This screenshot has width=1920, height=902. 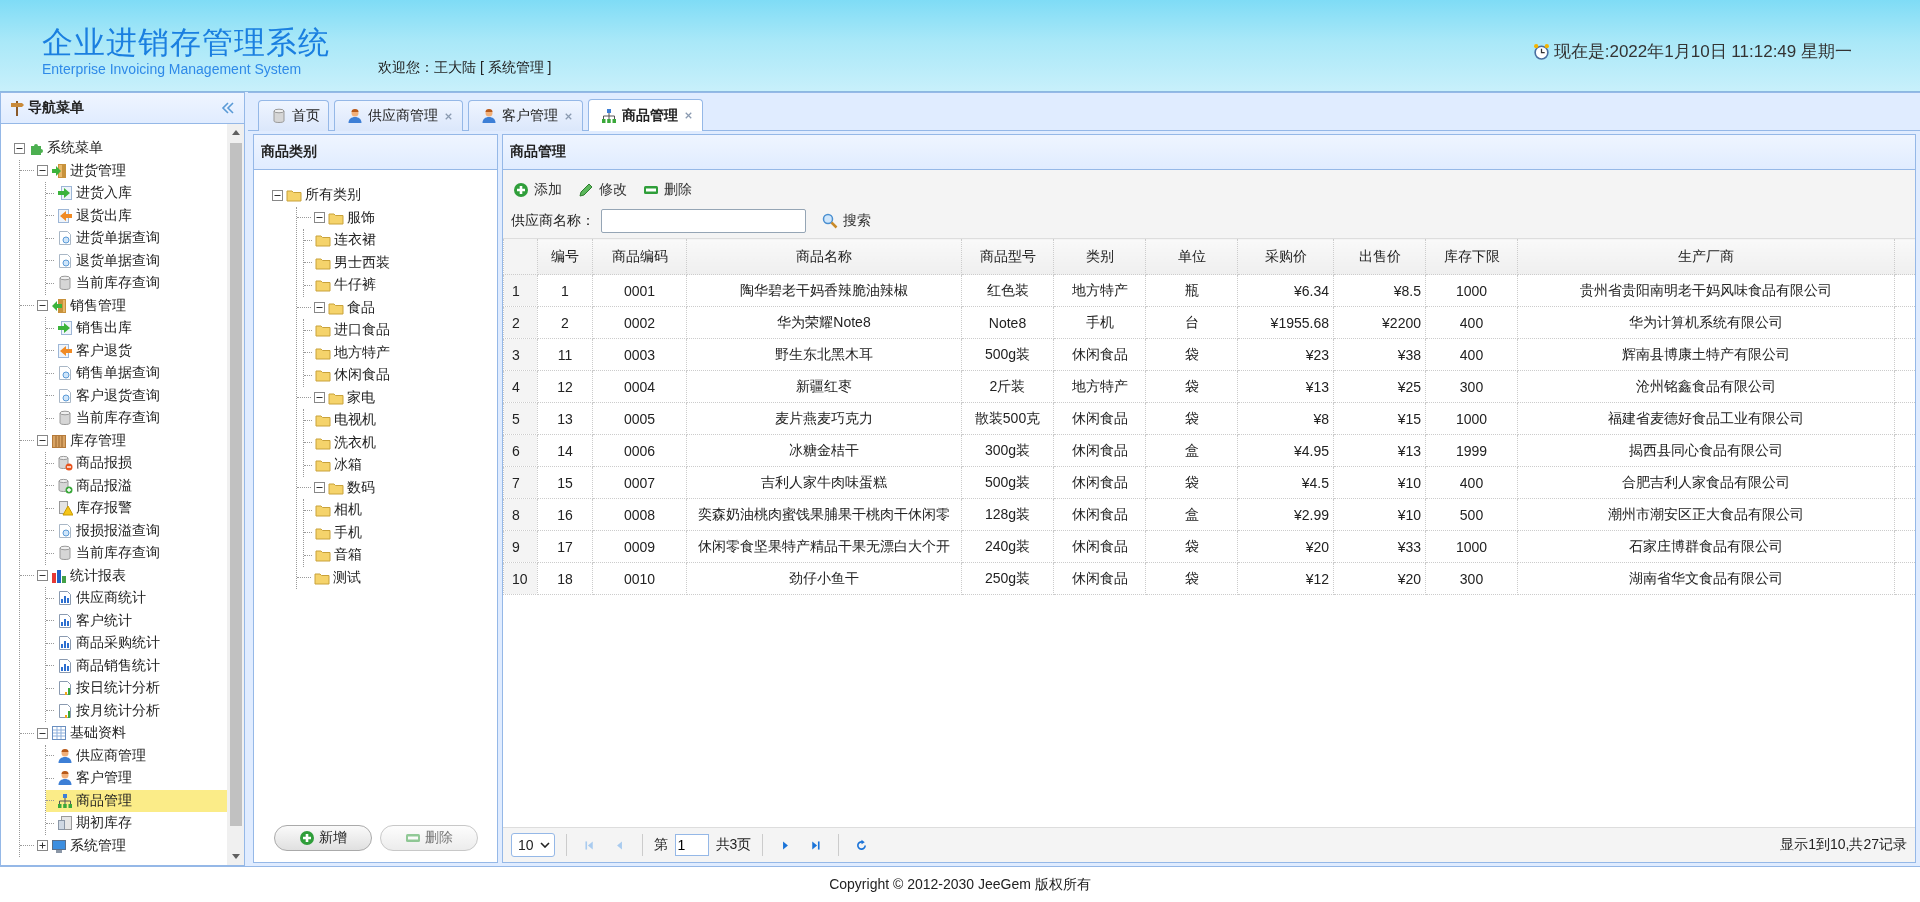 What do you see at coordinates (59, 305) in the screenshot?
I see `door-arrow-icon` at bounding box center [59, 305].